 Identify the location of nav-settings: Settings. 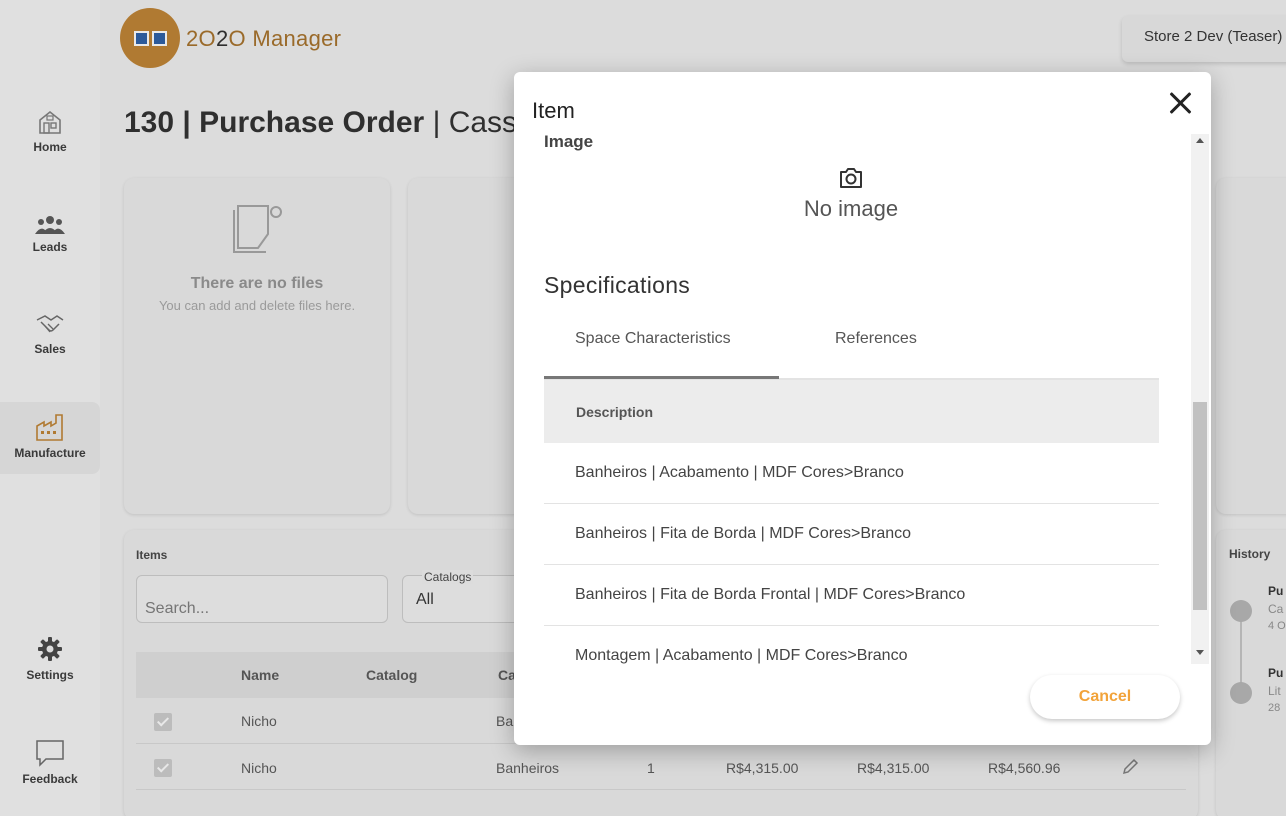
(50, 659).